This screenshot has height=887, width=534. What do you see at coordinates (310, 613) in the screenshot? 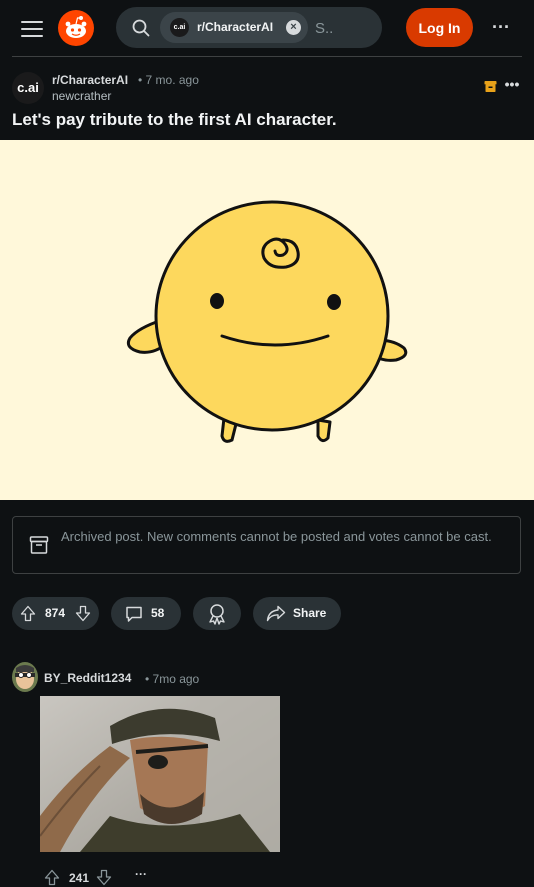
I see `share-label: Share` at bounding box center [310, 613].